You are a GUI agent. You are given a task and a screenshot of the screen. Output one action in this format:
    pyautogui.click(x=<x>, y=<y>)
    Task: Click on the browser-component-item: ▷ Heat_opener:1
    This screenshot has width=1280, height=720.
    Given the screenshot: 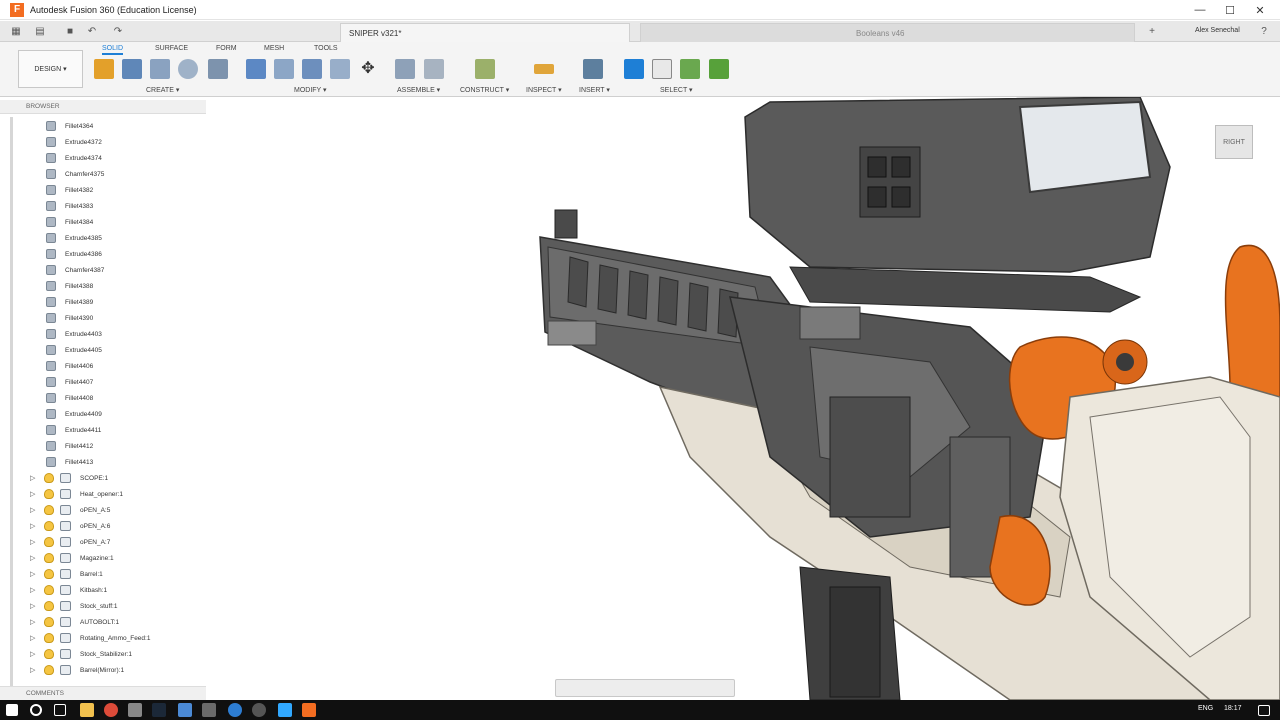 What is the action you would take?
    pyautogui.click(x=76, y=494)
    